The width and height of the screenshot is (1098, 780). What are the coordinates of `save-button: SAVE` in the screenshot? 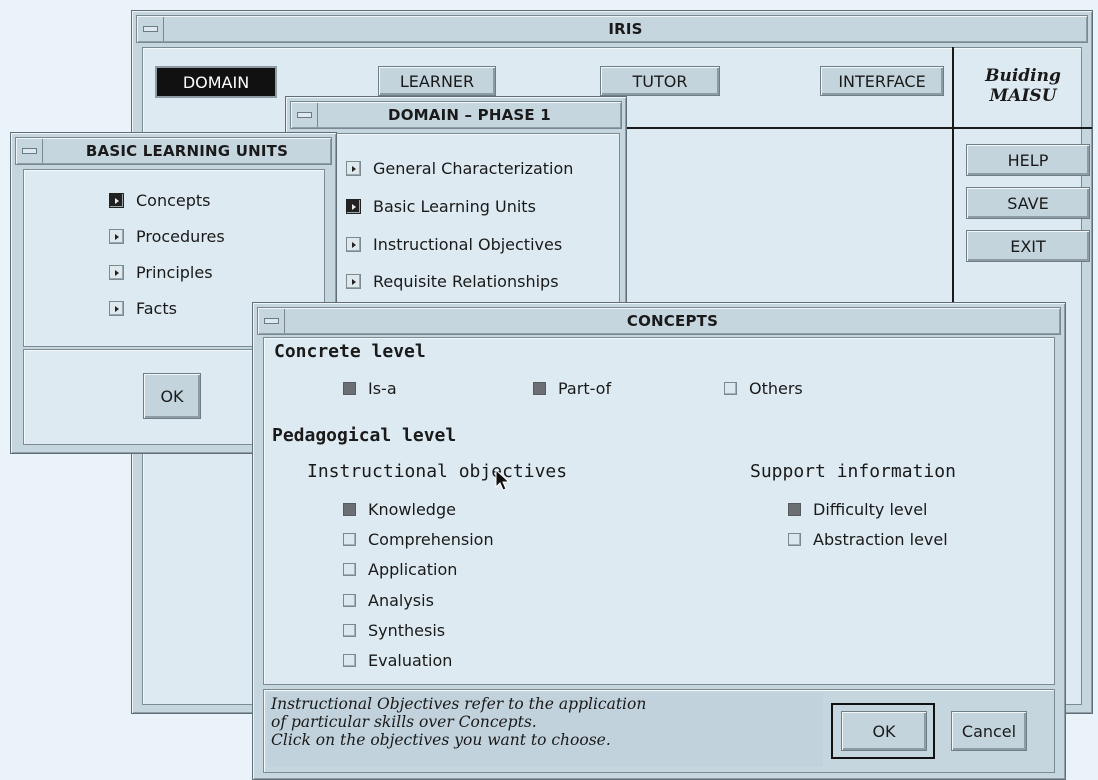 It's located at (1028, 203).